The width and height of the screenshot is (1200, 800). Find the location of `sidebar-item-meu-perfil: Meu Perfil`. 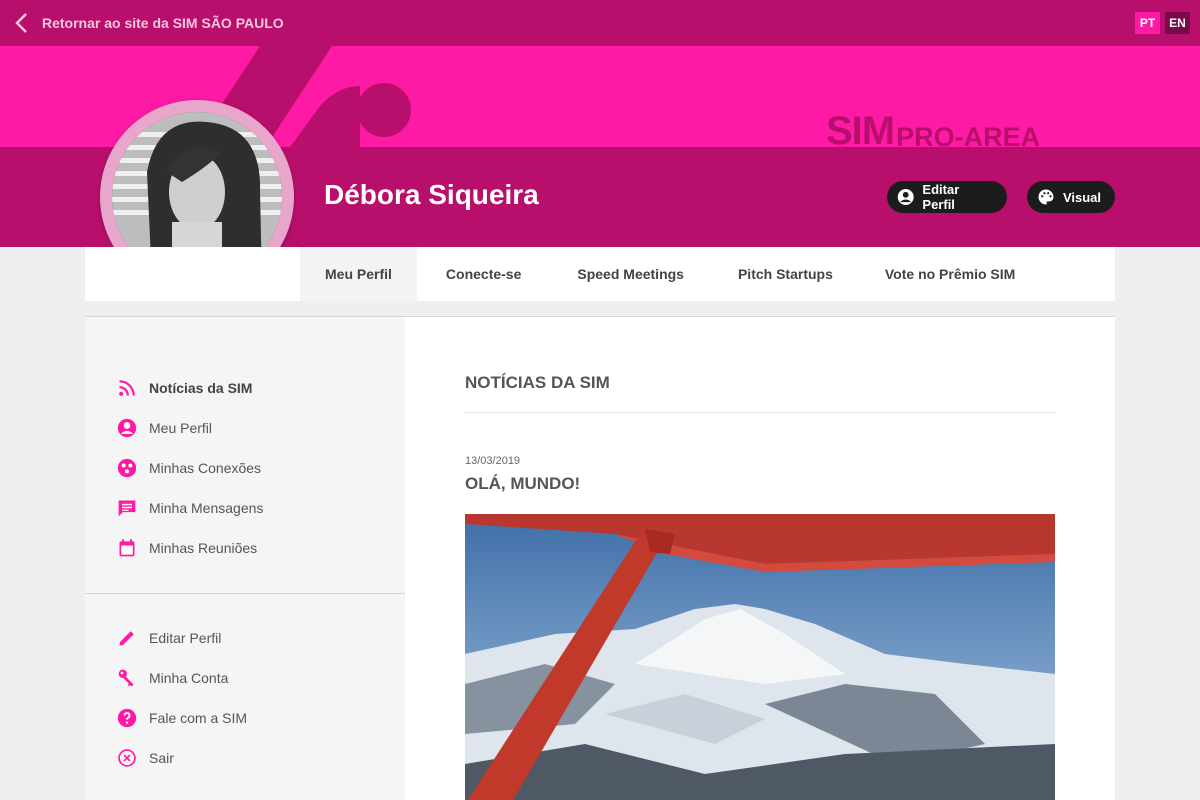

sidebar-item-meu-perfil: Meu Perfil is located at coordinates (190, 428).